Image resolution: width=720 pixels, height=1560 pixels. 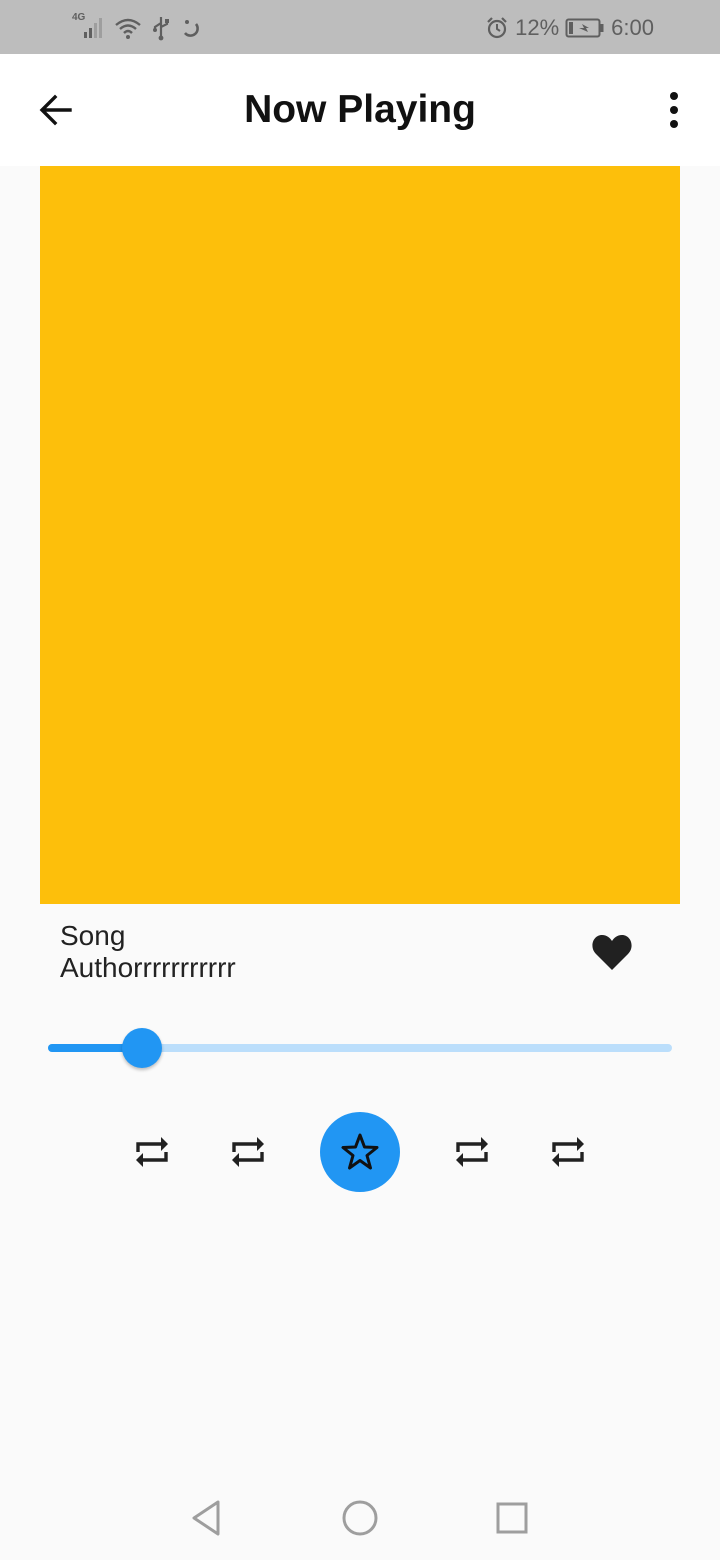 I want to click on status-time: 6:00, so click(x=632, y=27).